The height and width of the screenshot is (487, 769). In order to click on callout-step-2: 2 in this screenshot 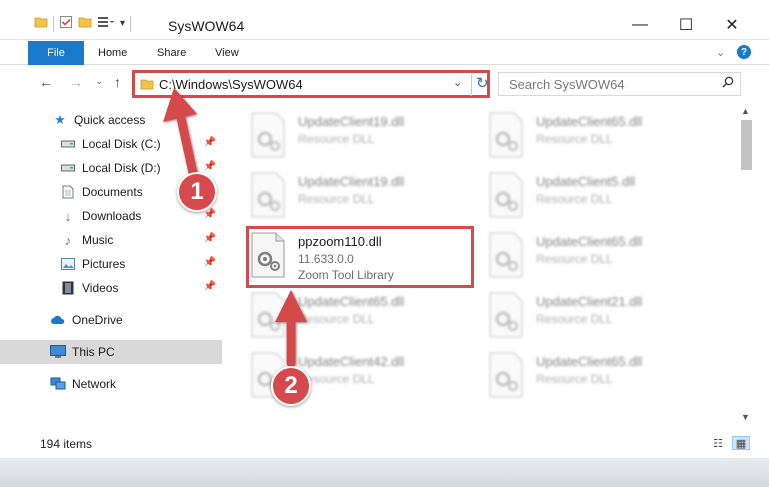, I will do `click(291, 386)`.